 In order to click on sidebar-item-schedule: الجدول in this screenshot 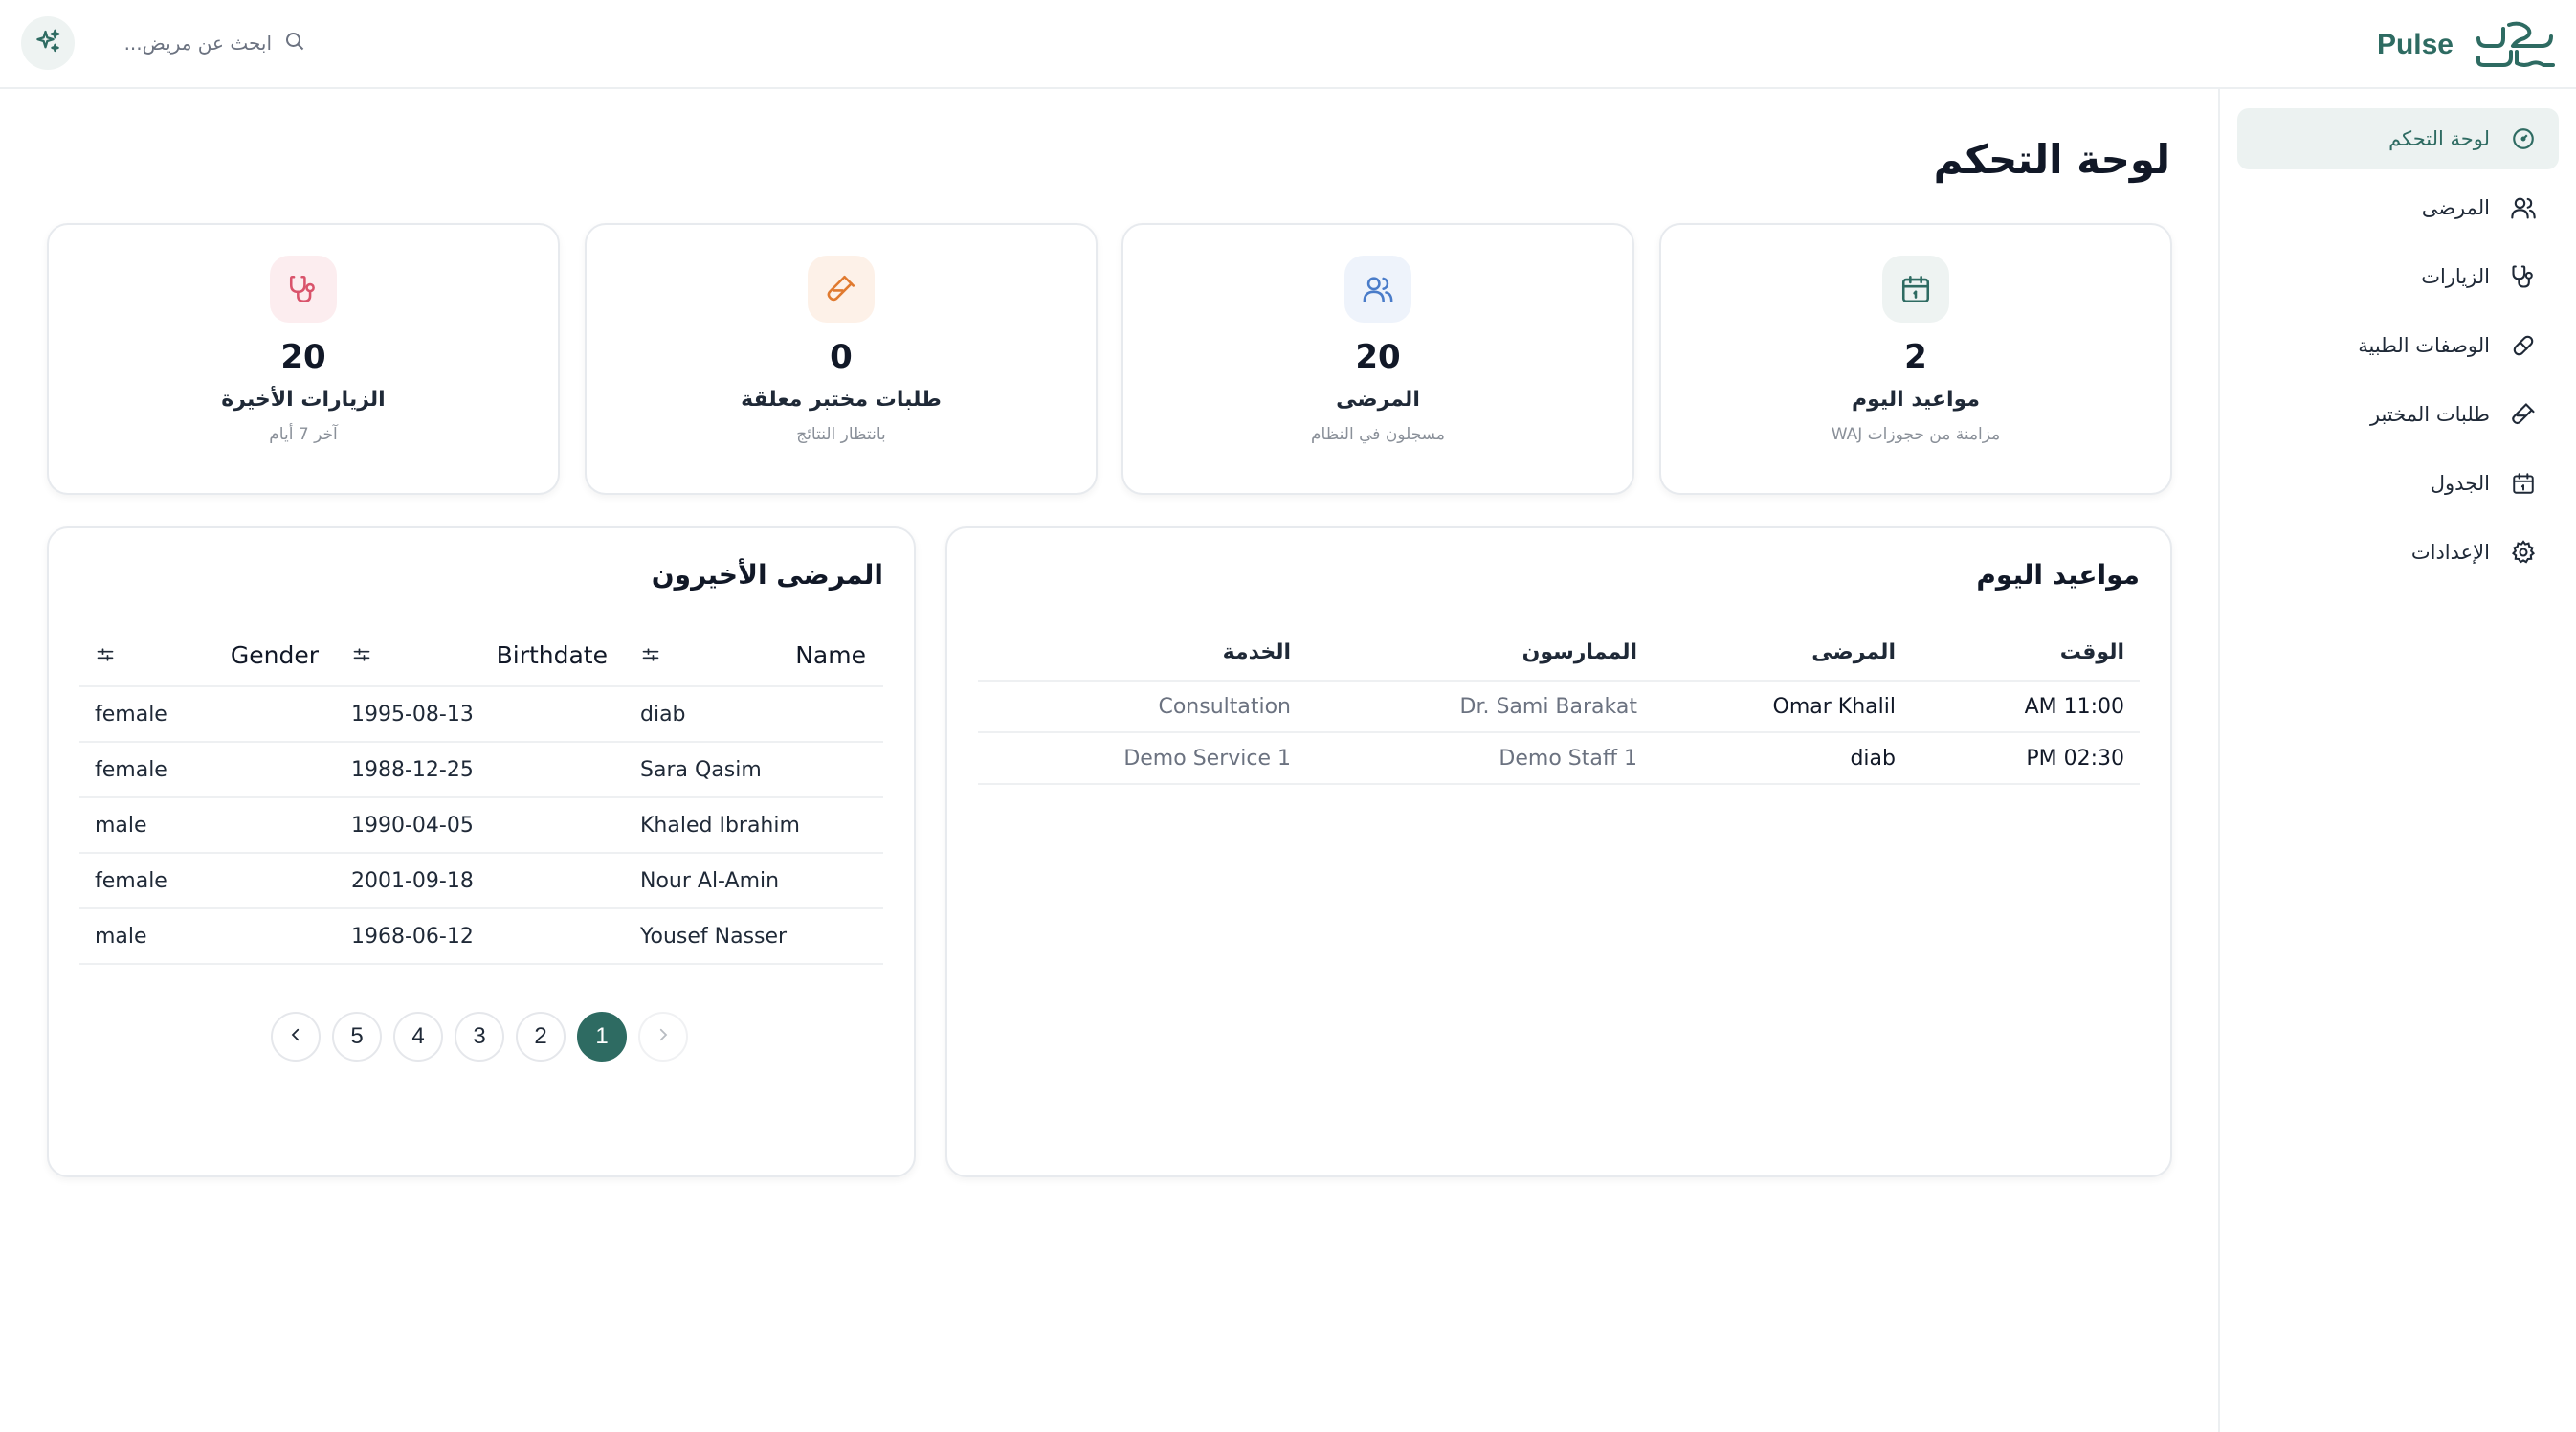, I will do `click(2398, 483)`.